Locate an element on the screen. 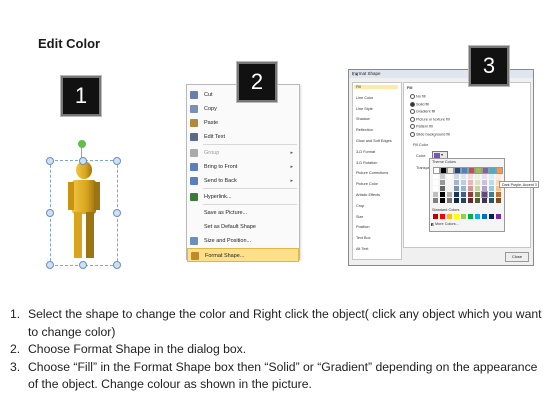 The height and width of the screenshot is (420, 560). nav-item-glow-and-soft-edges: Glow and Soft Edges is located at coordinates (374, 141).